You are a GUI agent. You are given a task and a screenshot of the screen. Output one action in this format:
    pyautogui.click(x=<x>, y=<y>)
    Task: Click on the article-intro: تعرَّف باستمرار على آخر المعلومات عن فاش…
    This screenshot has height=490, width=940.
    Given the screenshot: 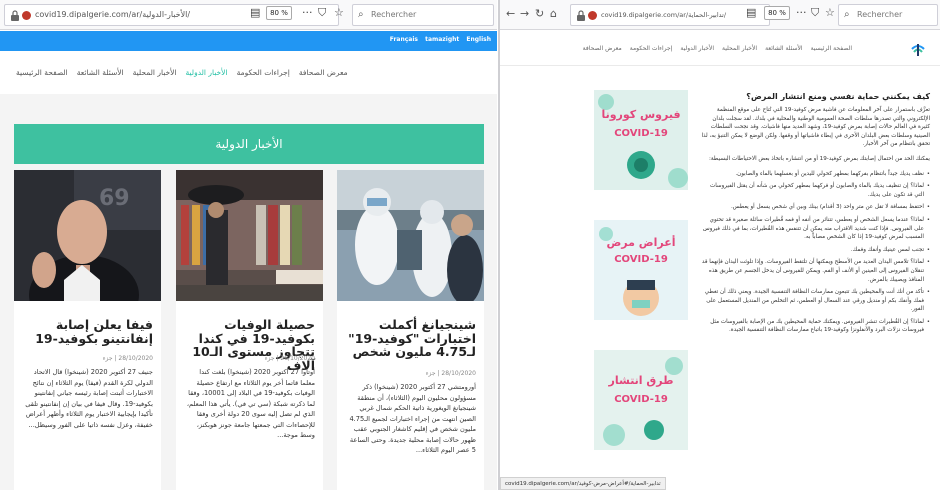 What is the action you would take?
    pyautogui.click(x=815, y=127)
    